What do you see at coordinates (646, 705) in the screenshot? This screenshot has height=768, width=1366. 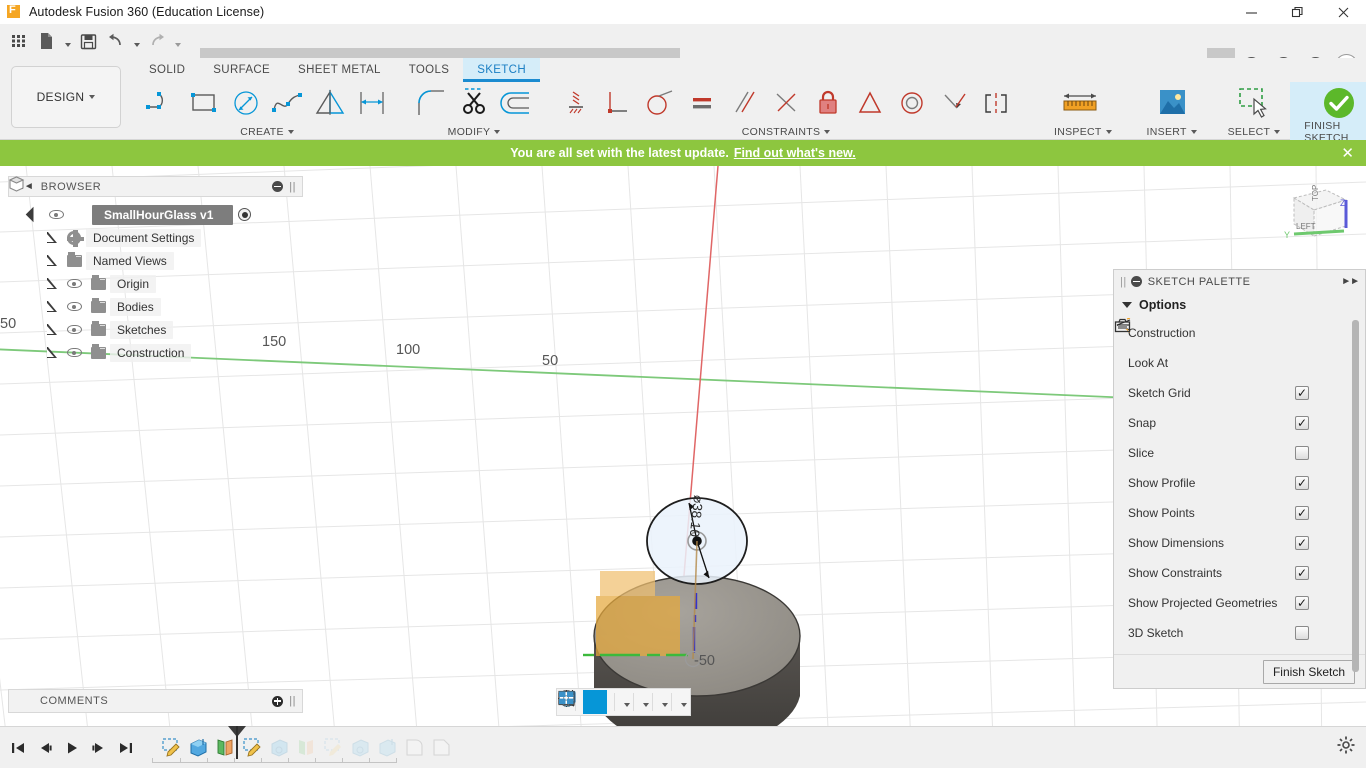 I see `display-settings-caret-icon` at bounding box center [646, 705].